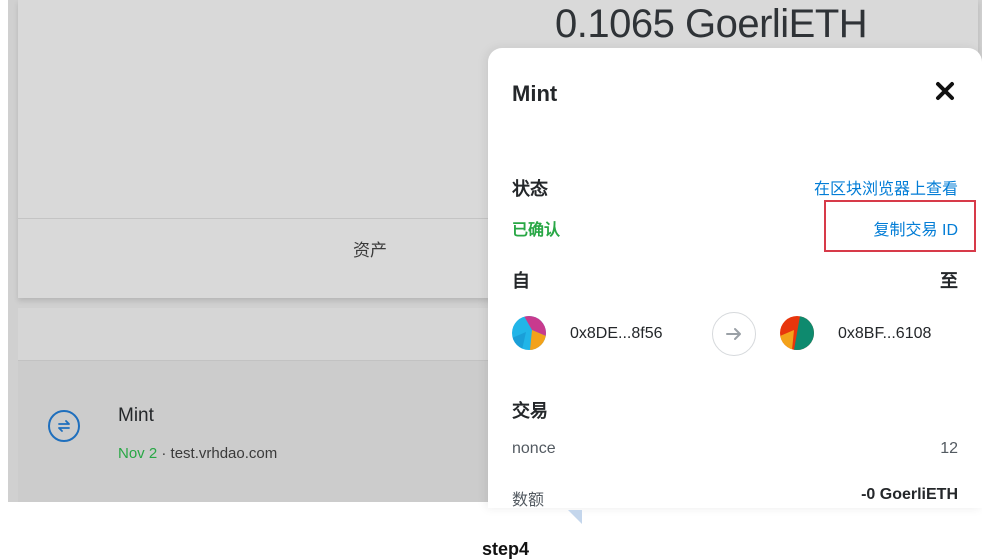 Image resolution: width=982 pixels, height=560 pixels. What do you see at coordinates (945, 91) in the screenshot?
I see `close-icon` at bounding box center [945, 91].